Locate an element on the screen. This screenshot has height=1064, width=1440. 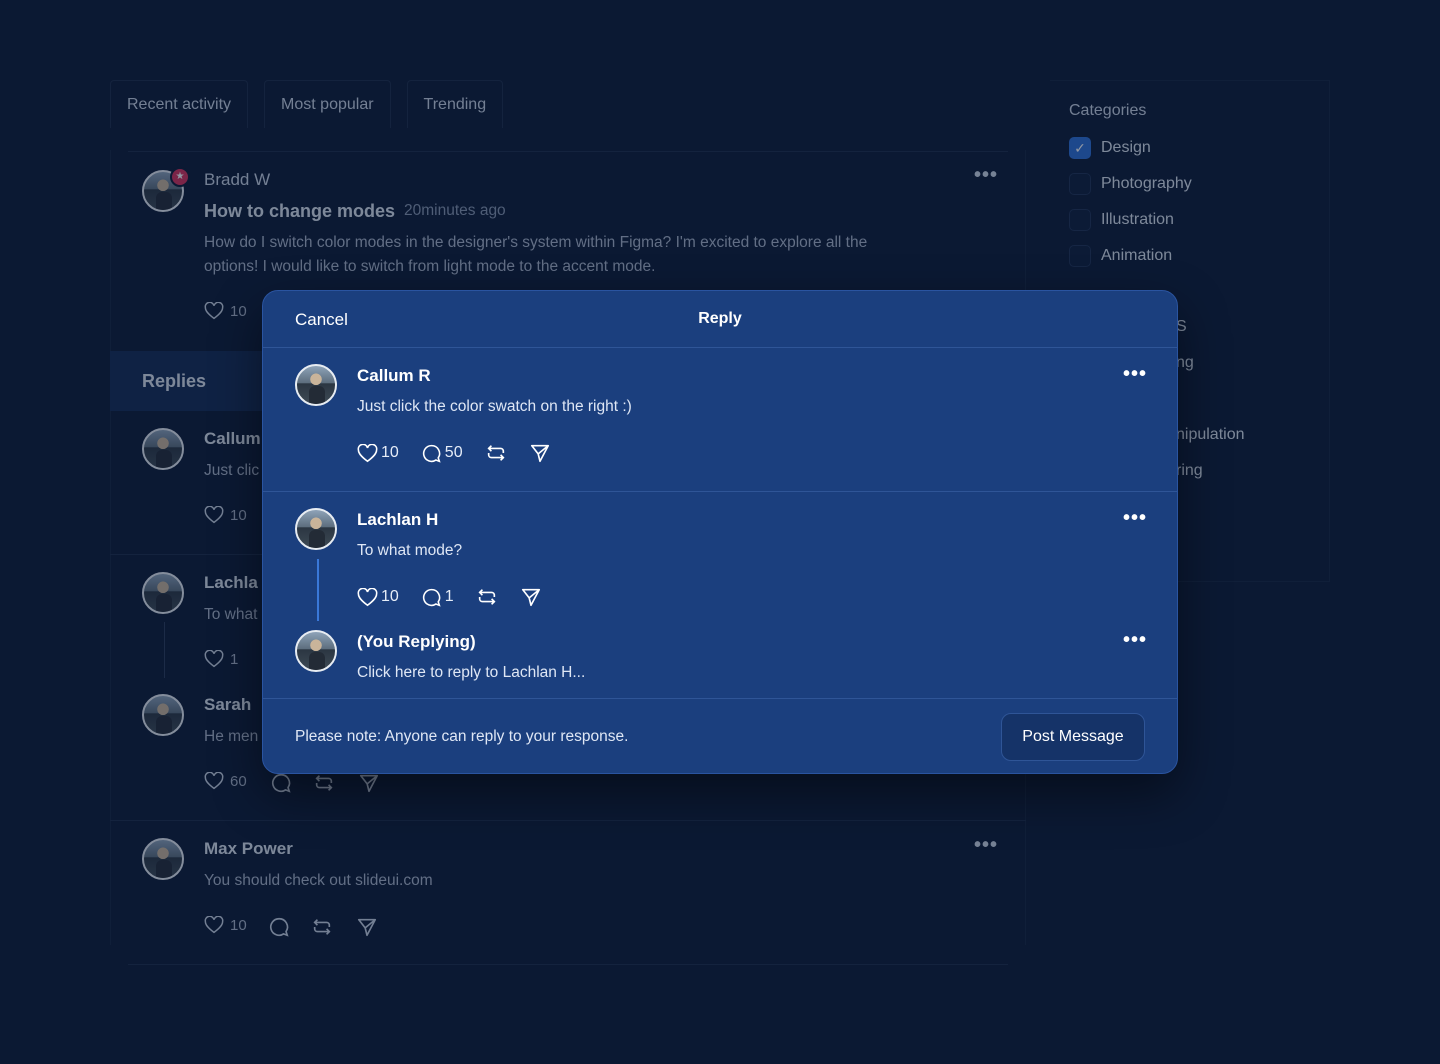
reply-text: Just clic is located at coordinates (232, 470).